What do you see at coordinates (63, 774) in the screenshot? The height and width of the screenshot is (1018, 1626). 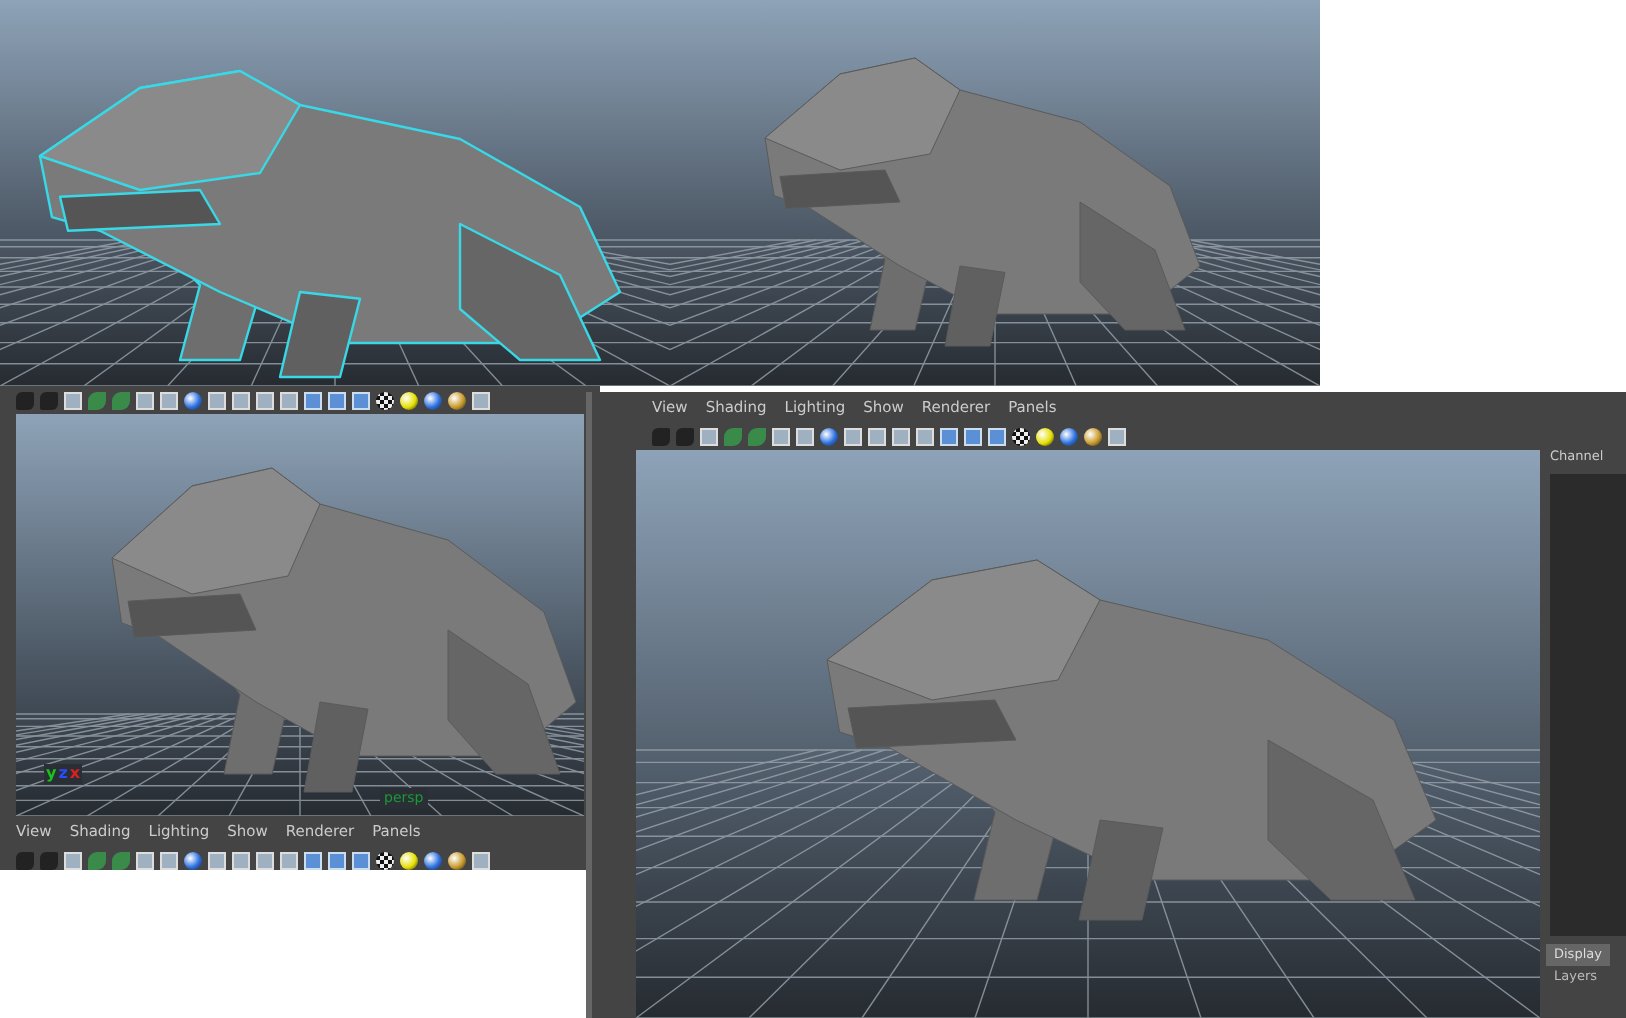 I see `axis-label: z` at bounding box center [63, 774].